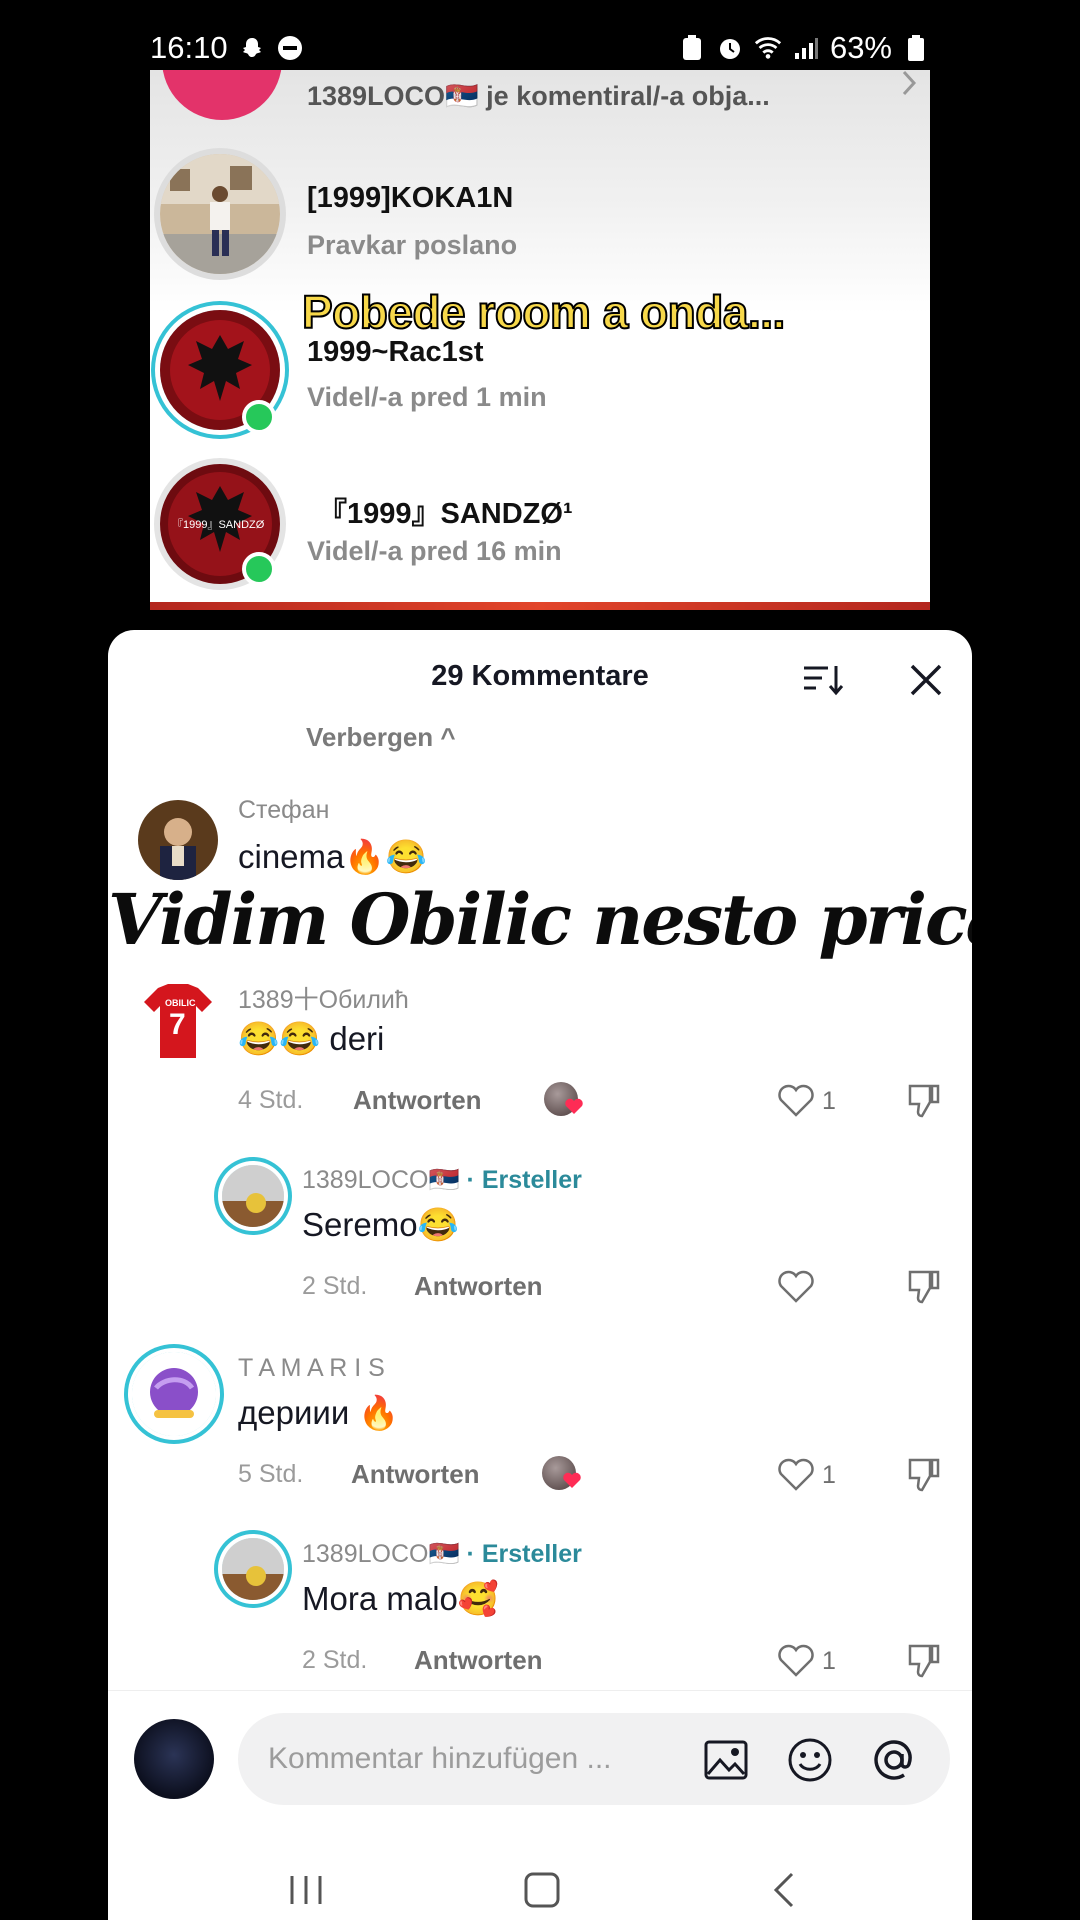 The height and width of the screenshot is (1920, 1080). Describe the element at coordinates (692, 48) in the screenshot. I see `battery-saver-icon` at that location.